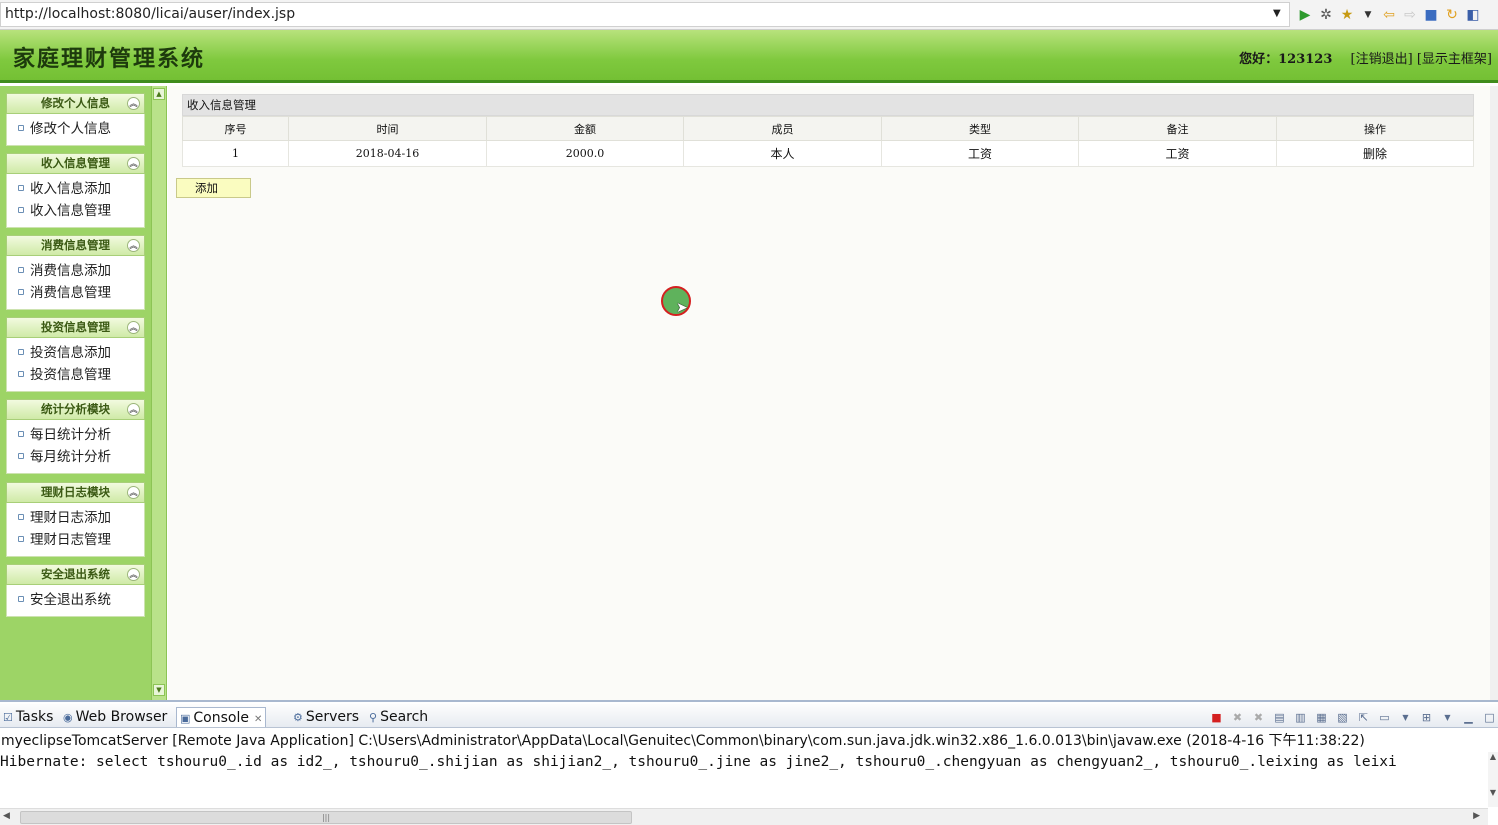  What do you see at coordinates (326, 817) in the screenshot?
I see `scrollbar-thumb: |||` at bounding box center [326, 817].